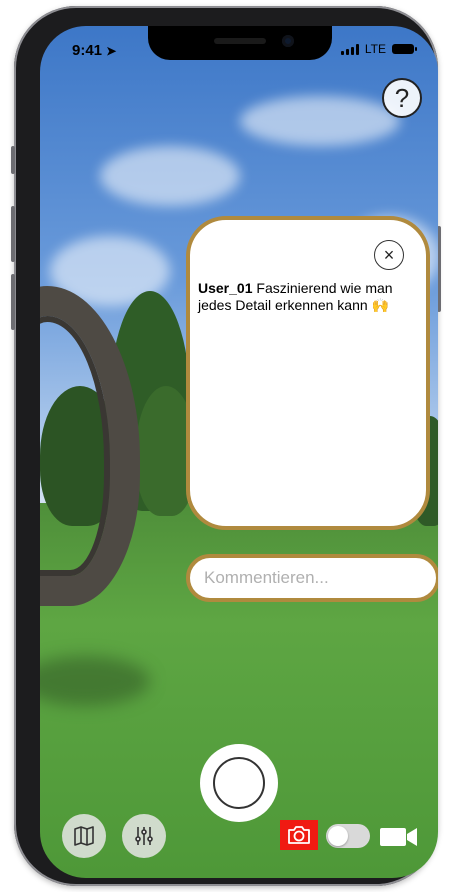 Image resolution: width=450 pixels, height=892 pixels. I want to click on volume-down-button, so click(13, 302).